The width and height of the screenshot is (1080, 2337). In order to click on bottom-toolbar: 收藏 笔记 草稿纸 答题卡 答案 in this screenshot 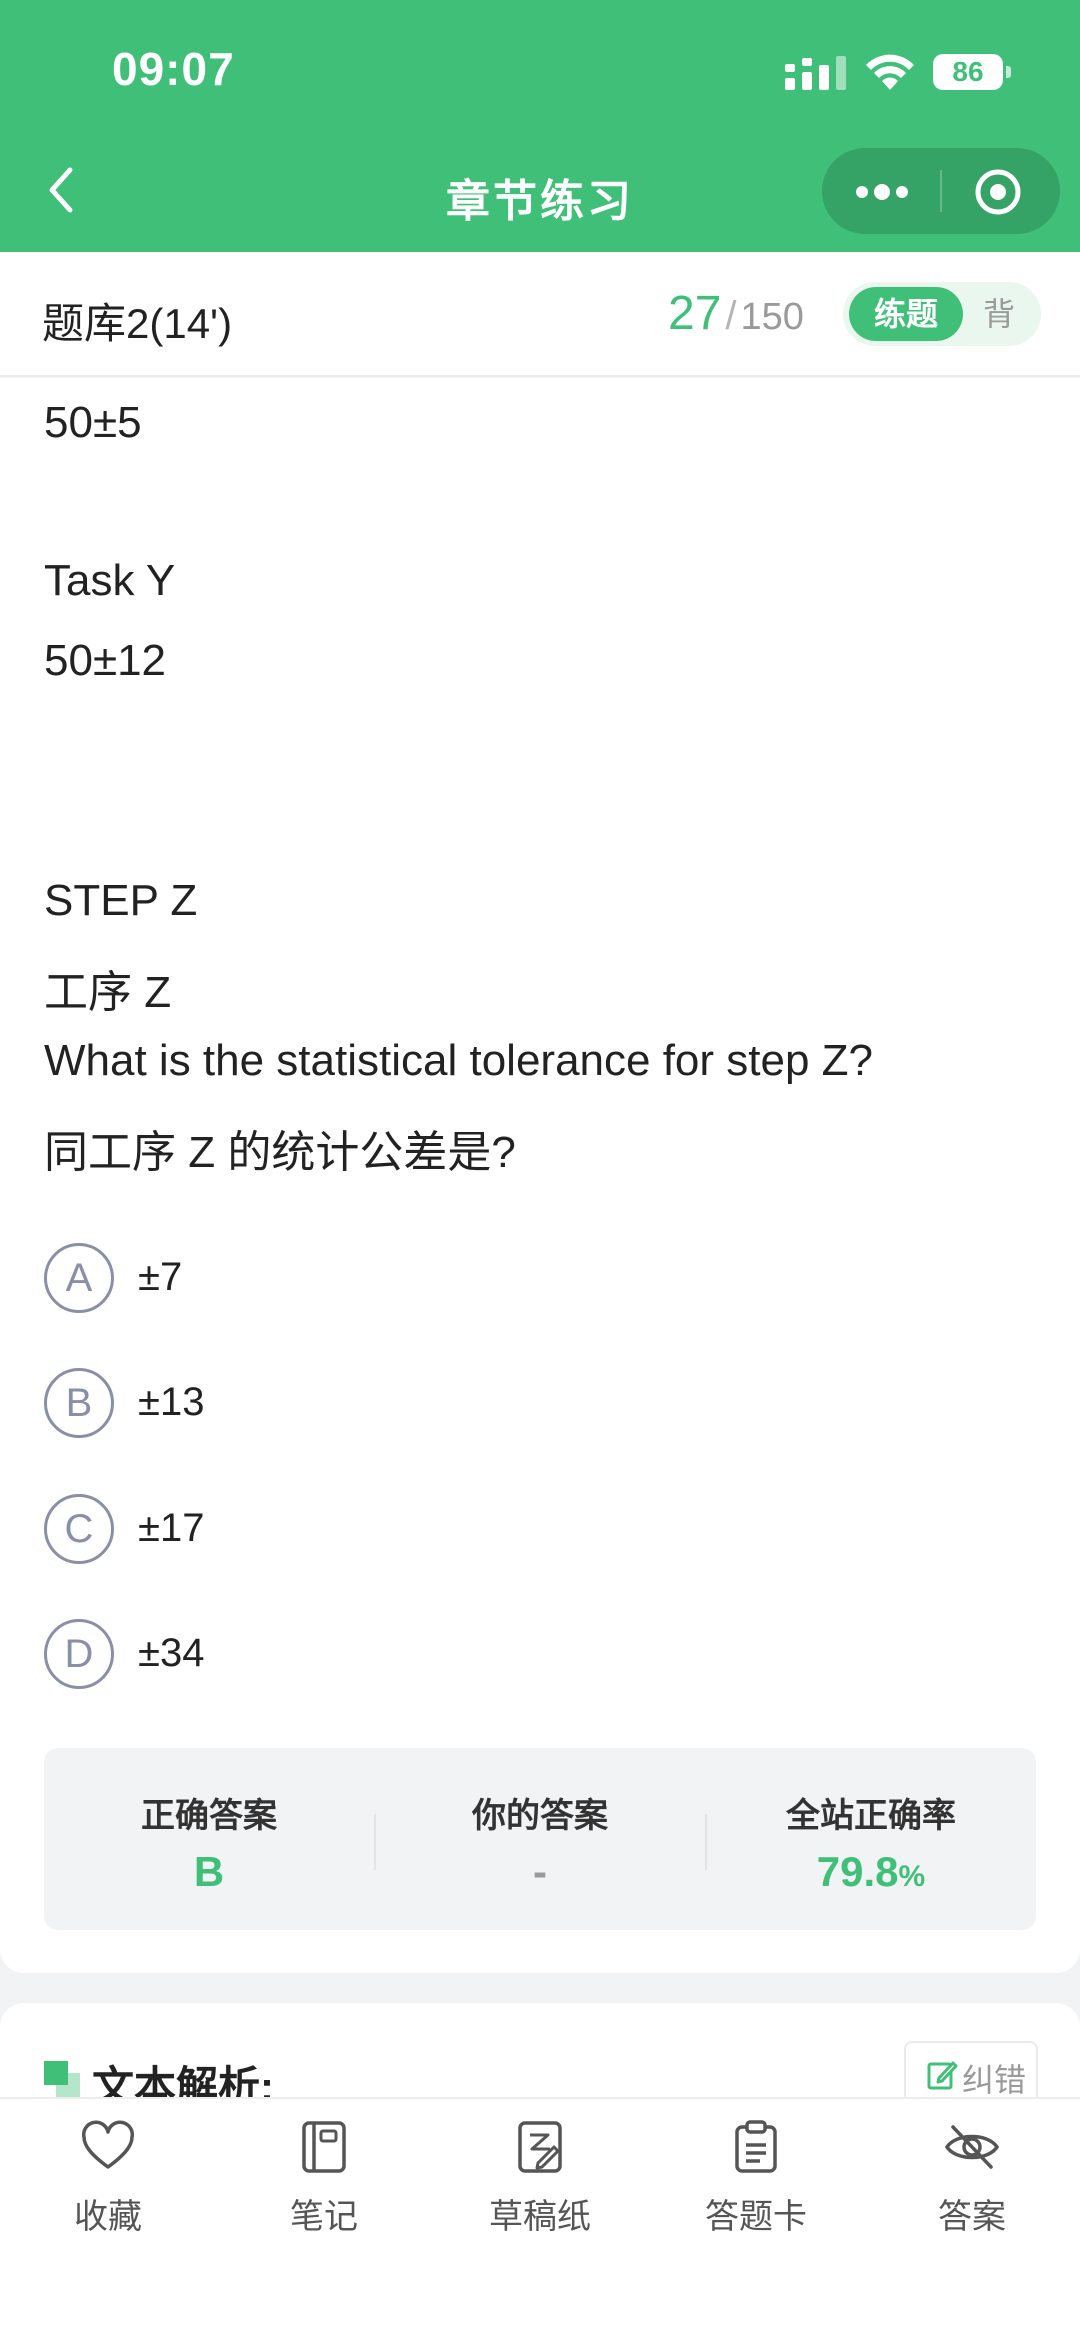, I will do `click(540, 2217)`.